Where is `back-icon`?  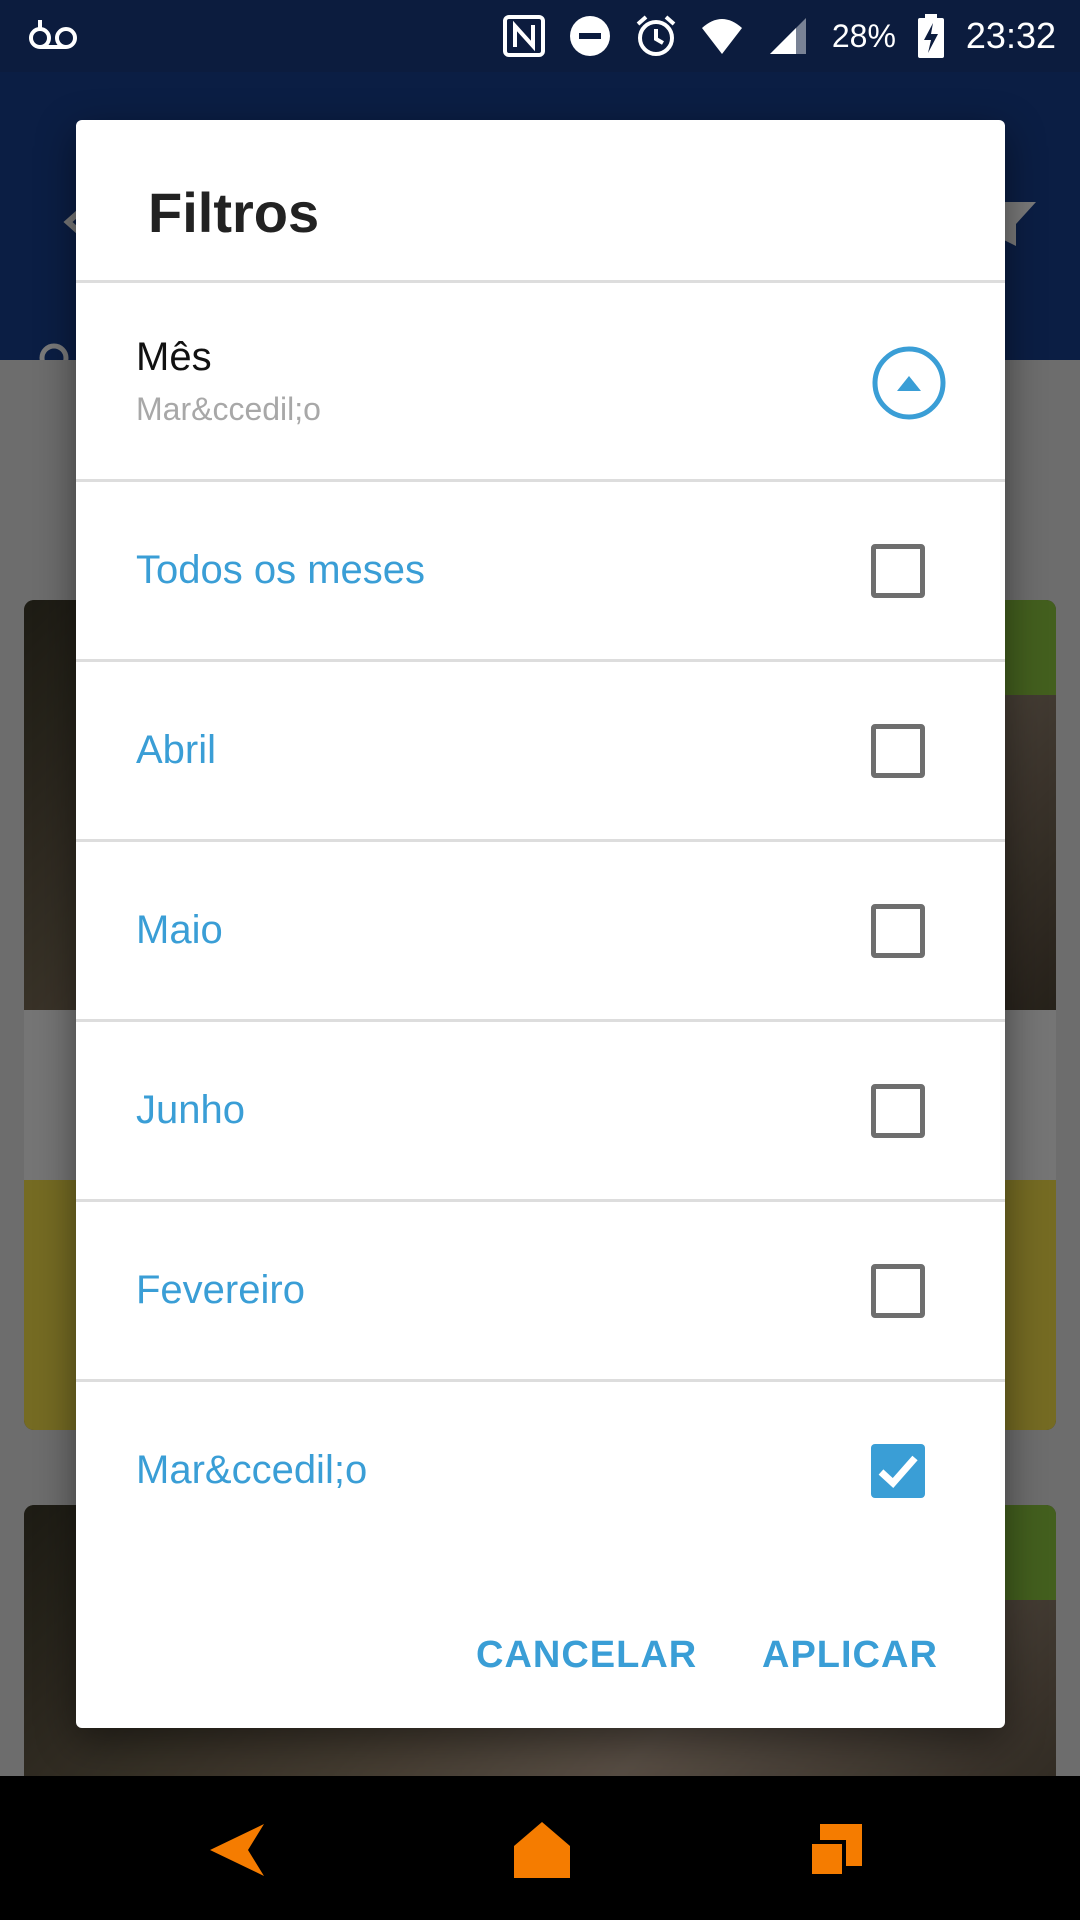
back-icon is located at coordinates (238, 1850).